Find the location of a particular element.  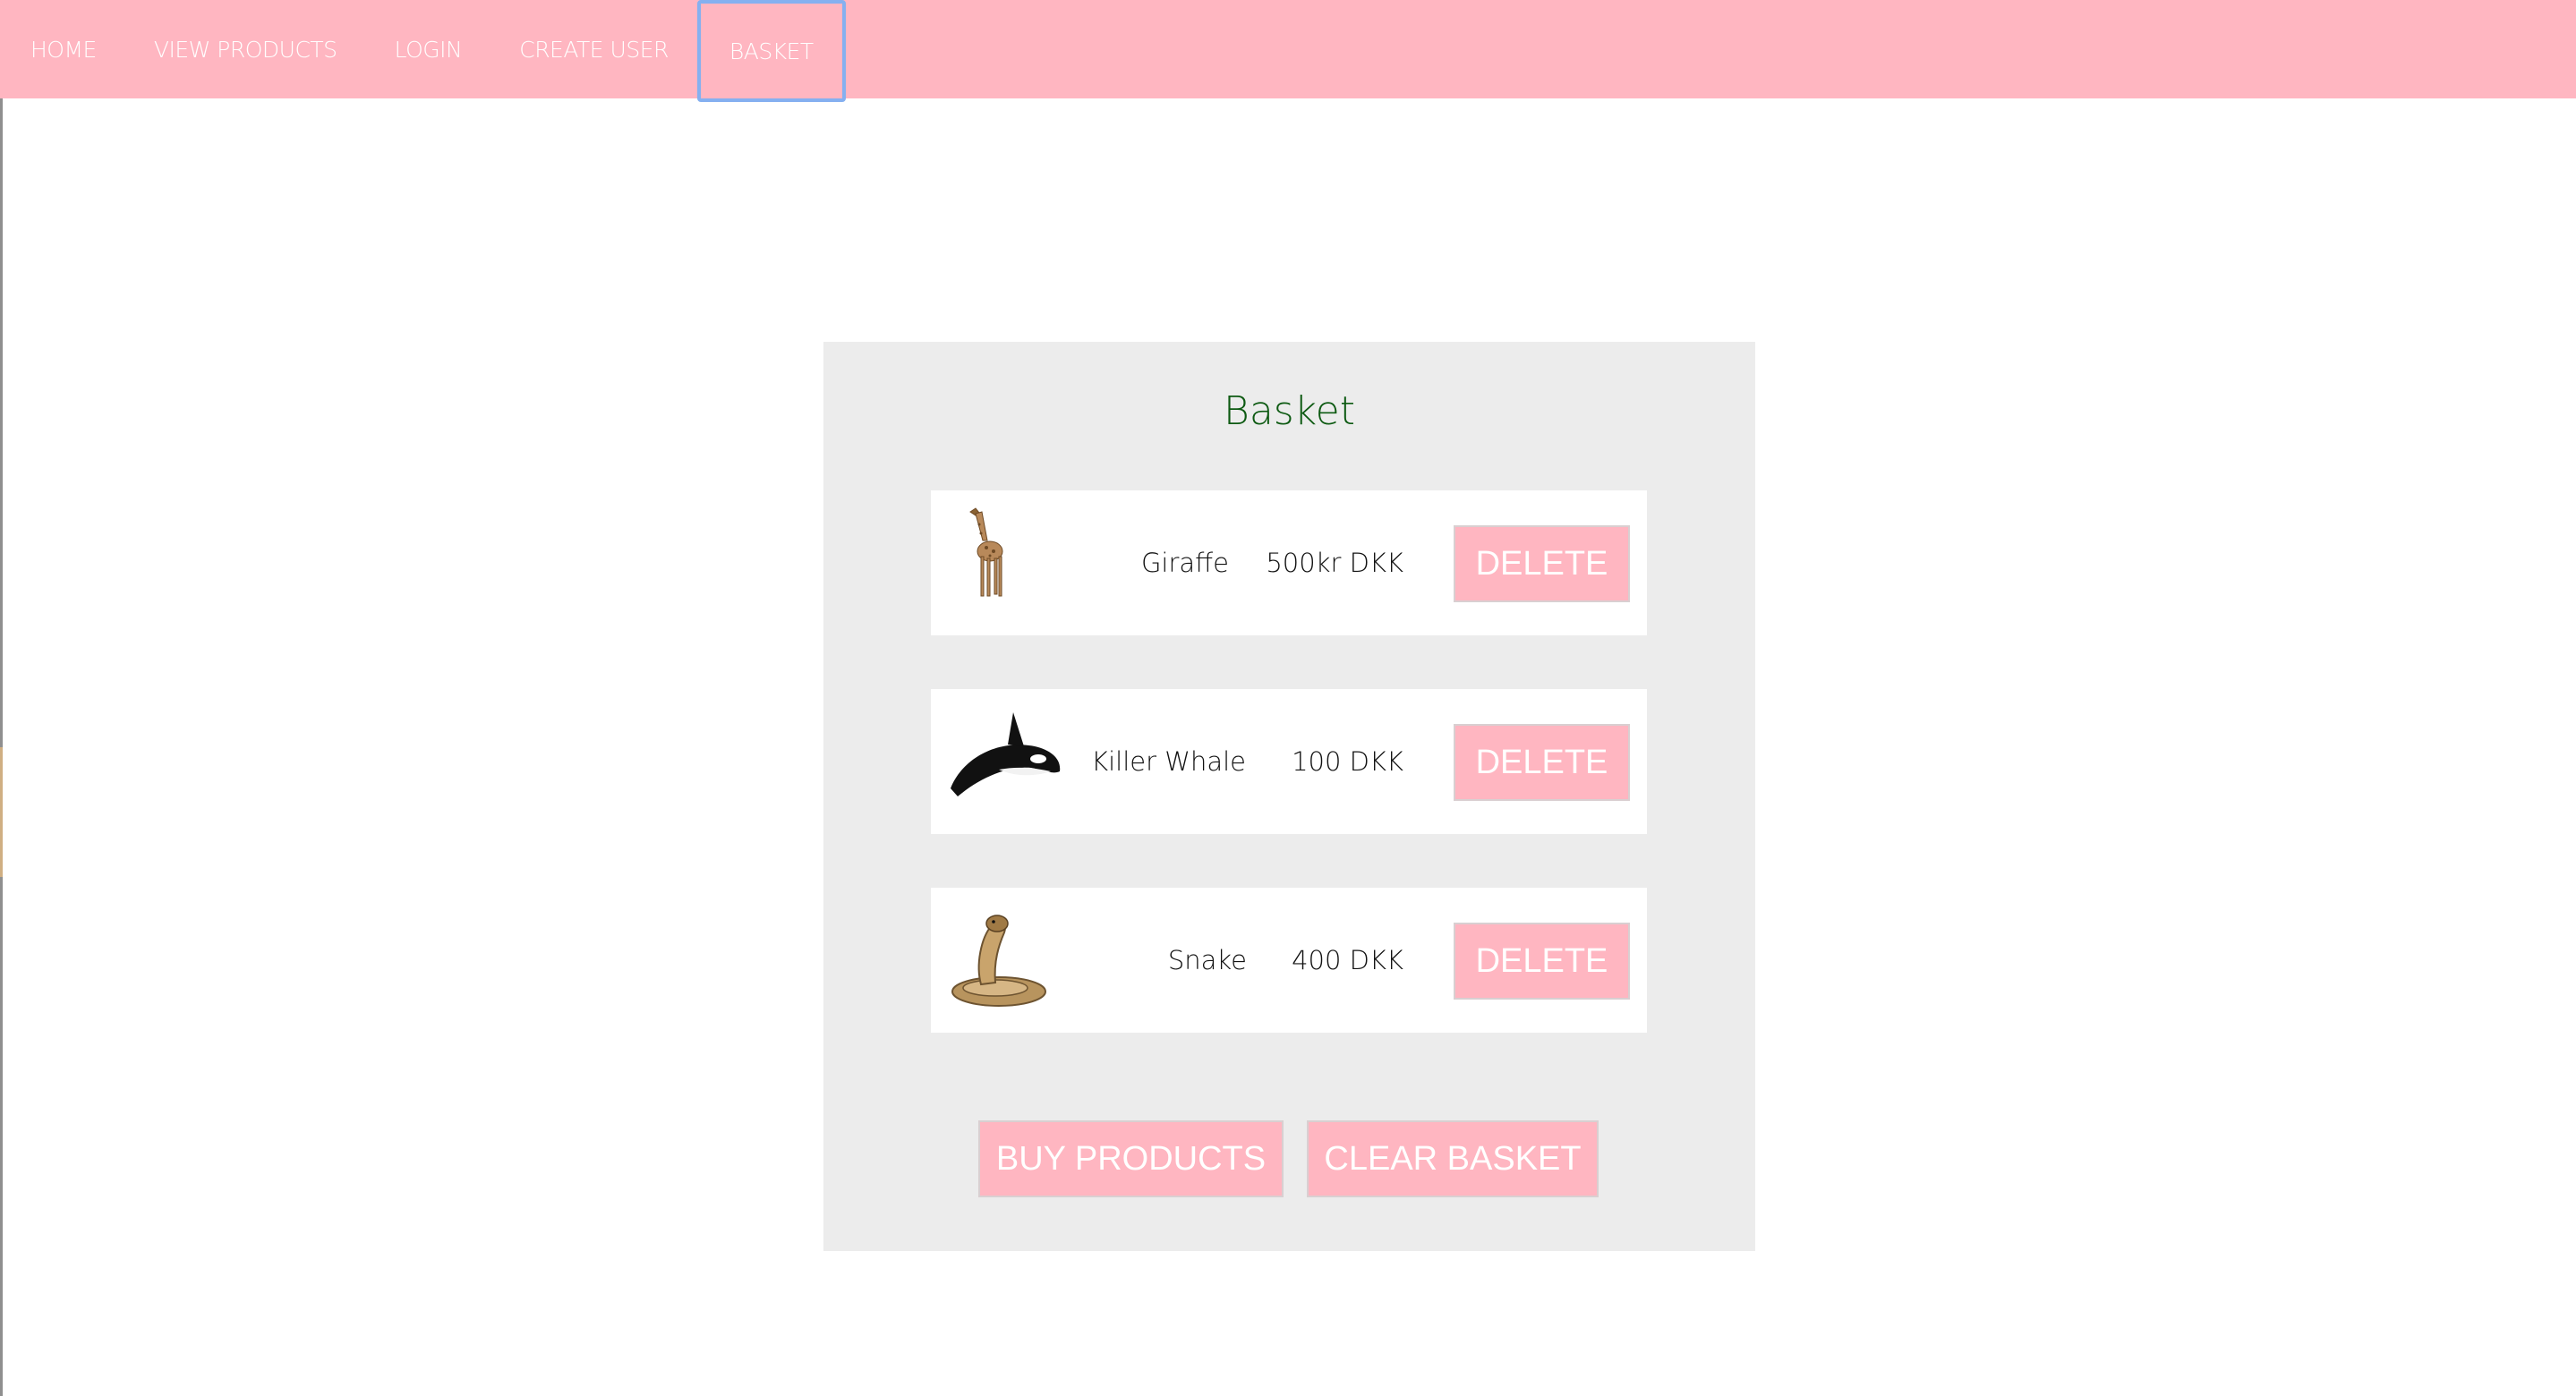

basket-item: Giraffe 500kr DKK DELETE is located at coordinates (1289, 562).